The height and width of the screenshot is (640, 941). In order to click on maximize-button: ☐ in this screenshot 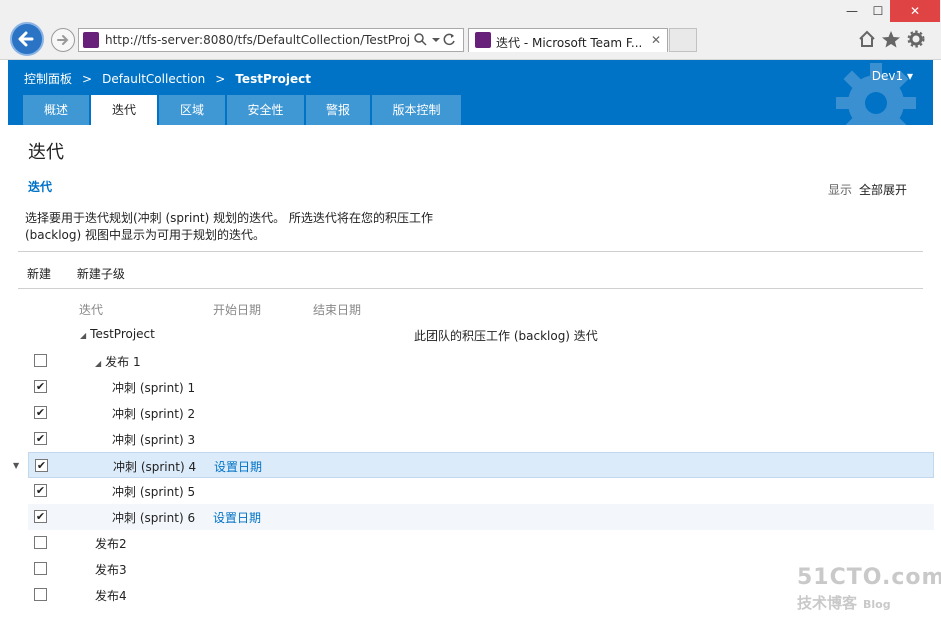, I will do `click(878, 11)`.